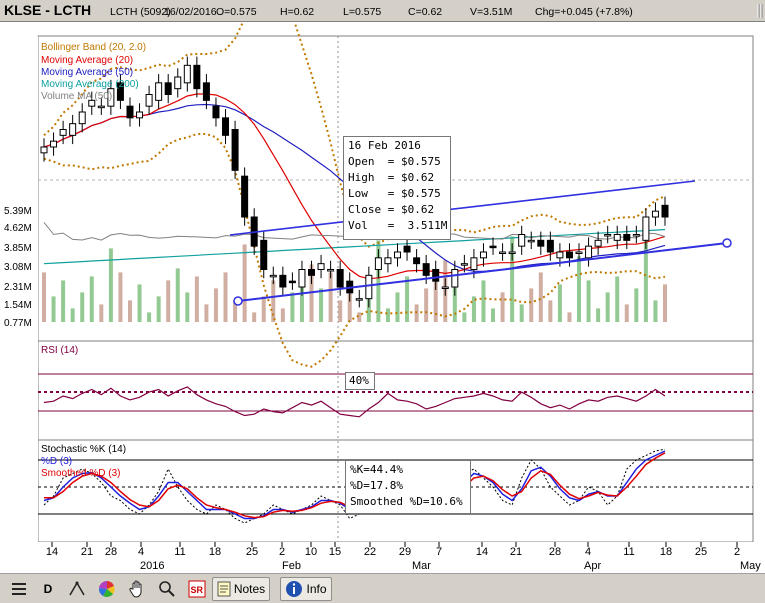 This screenshot has width=765, height=603. I want to click on x-month-label: 2016, so click(152, 566).